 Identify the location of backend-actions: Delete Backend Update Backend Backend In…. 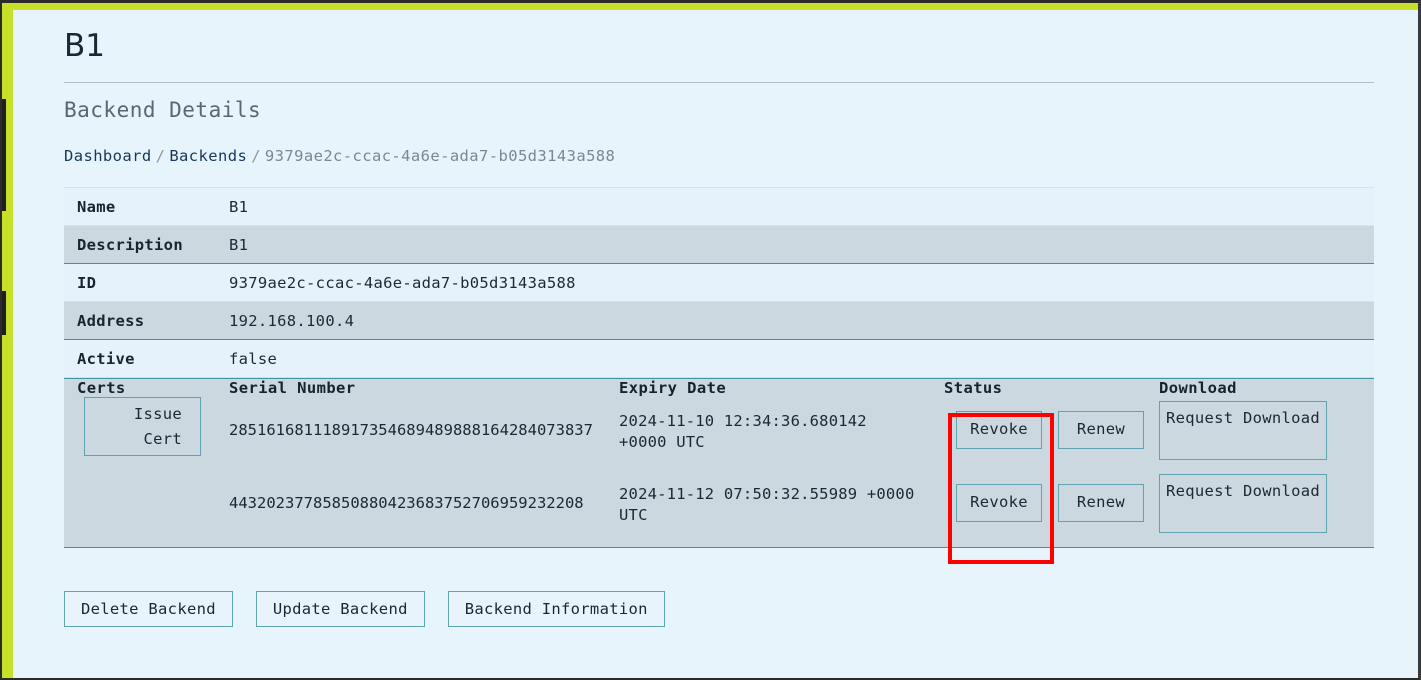
(719, 609).